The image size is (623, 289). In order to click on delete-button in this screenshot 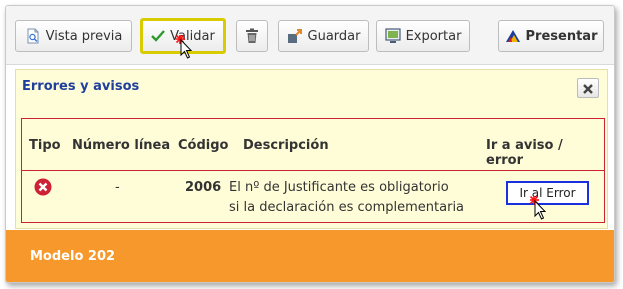, I will do `click(252, 36)`.